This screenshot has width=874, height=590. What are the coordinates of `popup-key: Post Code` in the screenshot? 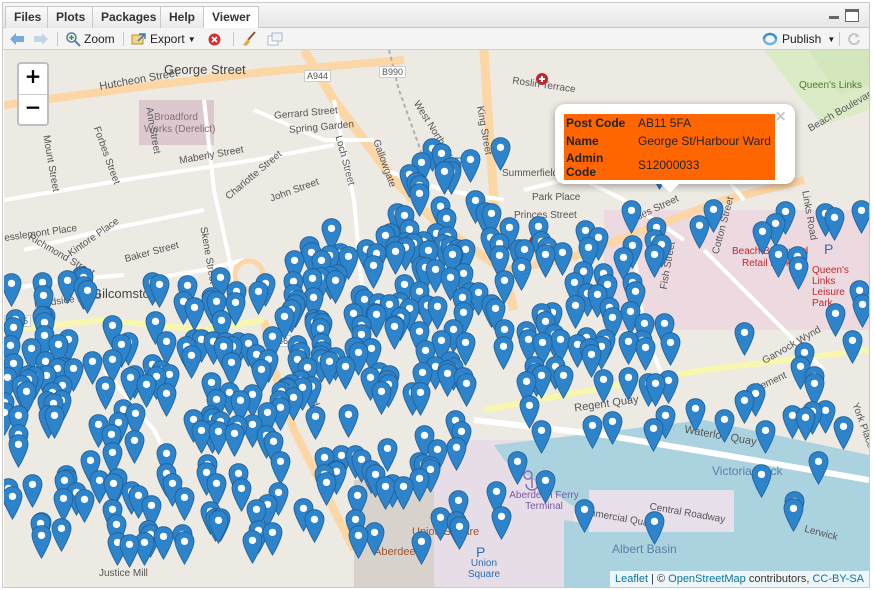 It's located at (596, 123).